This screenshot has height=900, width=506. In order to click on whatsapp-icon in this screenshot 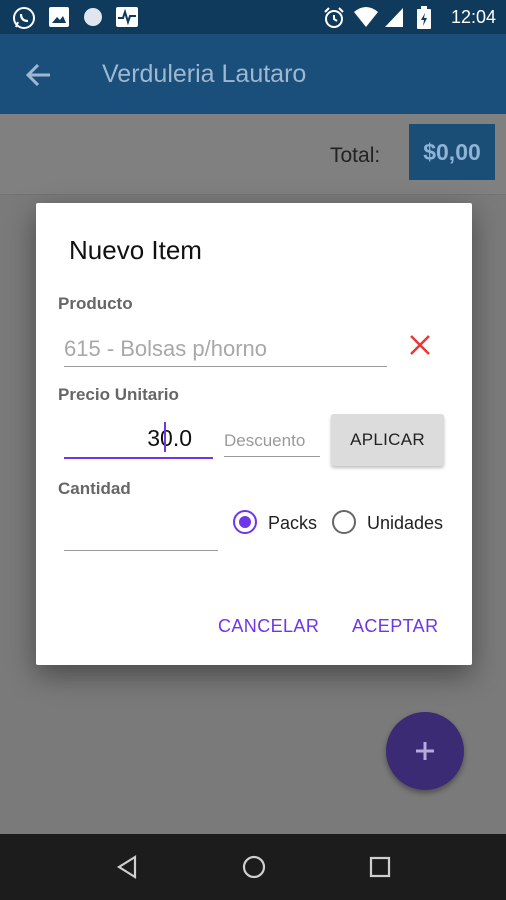, I will do `click(24, 18)`.